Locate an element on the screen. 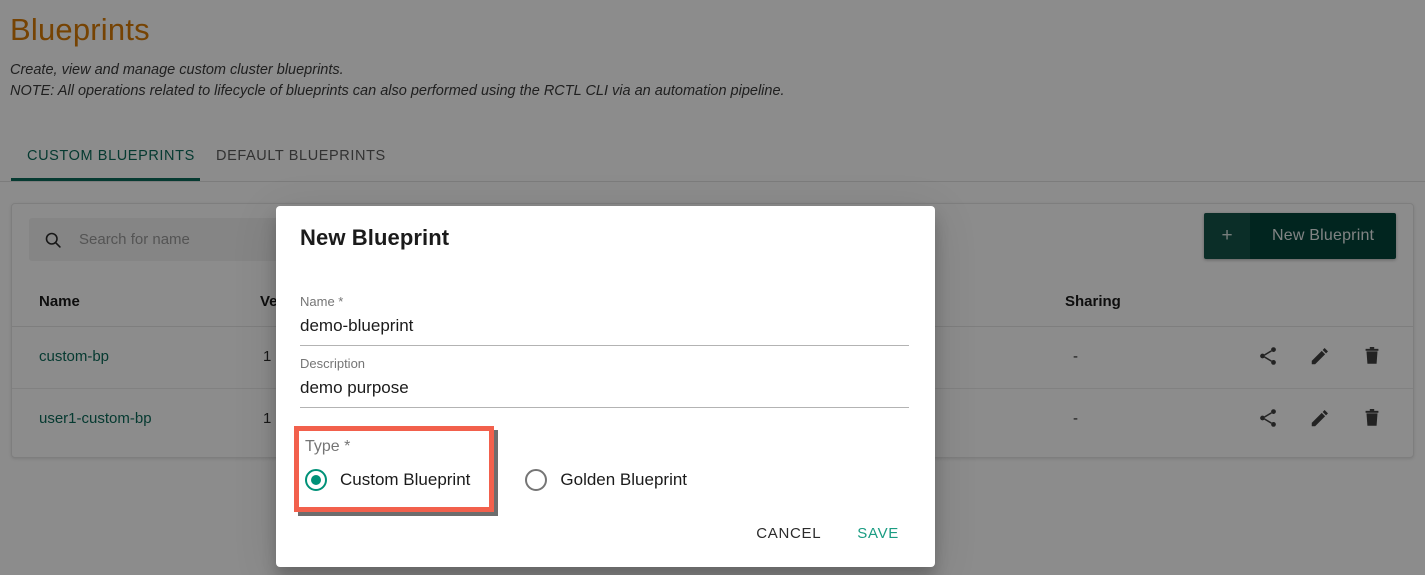 Image resolution: width=1425 pixels, height=575 pixels. description-field: Description demo purpose is located at coordinates (604, 382).